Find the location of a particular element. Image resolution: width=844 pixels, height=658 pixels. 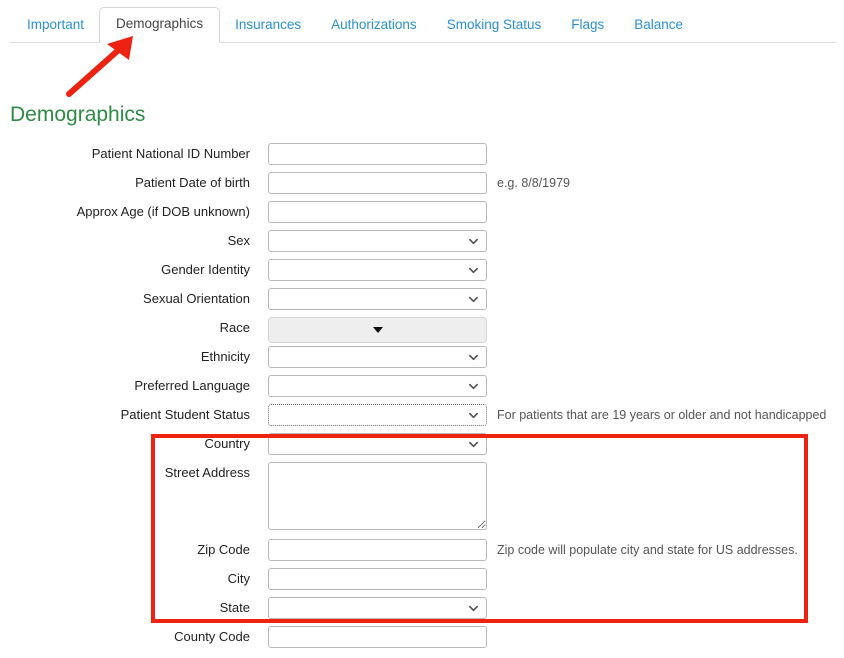

tab-flags: Flags is located at coordinates (587, 26).